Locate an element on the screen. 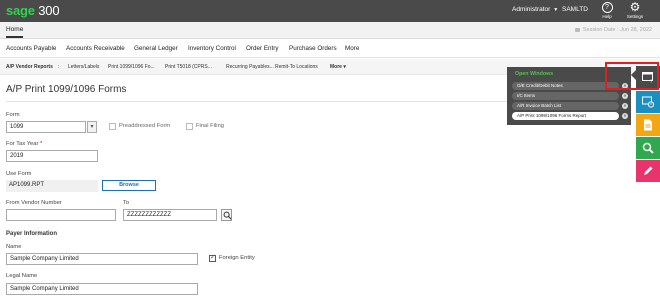 This screenshot has height=300, width=660. payer-section-heading: Payer Information is located at coordinates (32, 234).